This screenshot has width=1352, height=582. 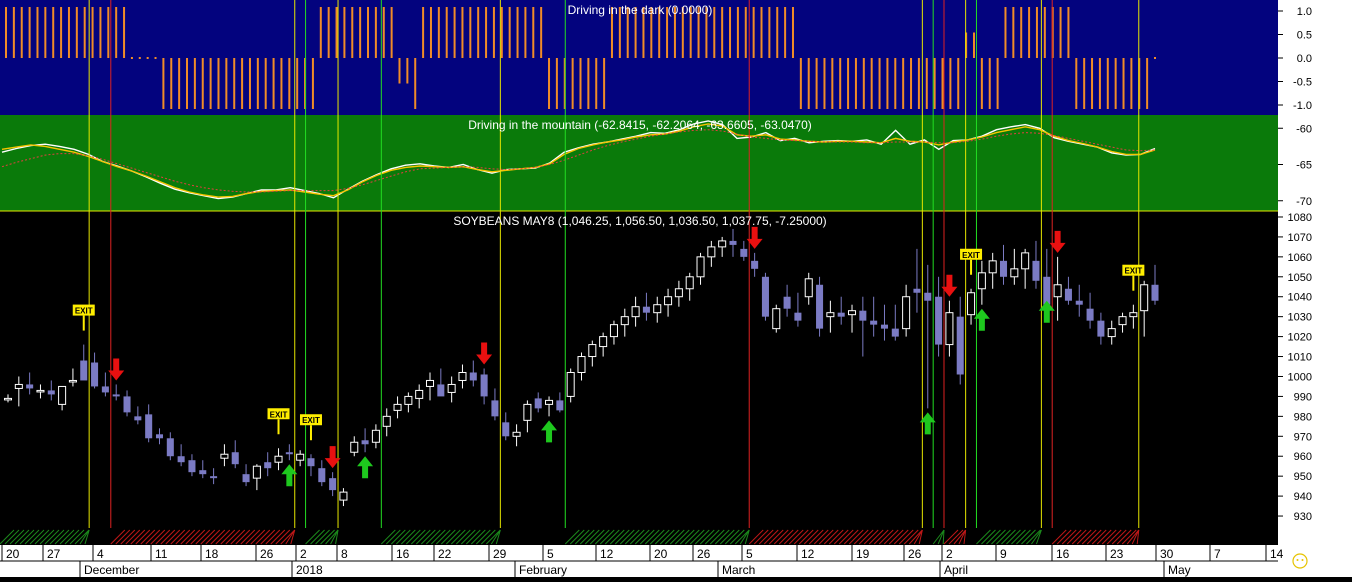 I want to click on x-day-label: 5, so click(x=749, y=554).